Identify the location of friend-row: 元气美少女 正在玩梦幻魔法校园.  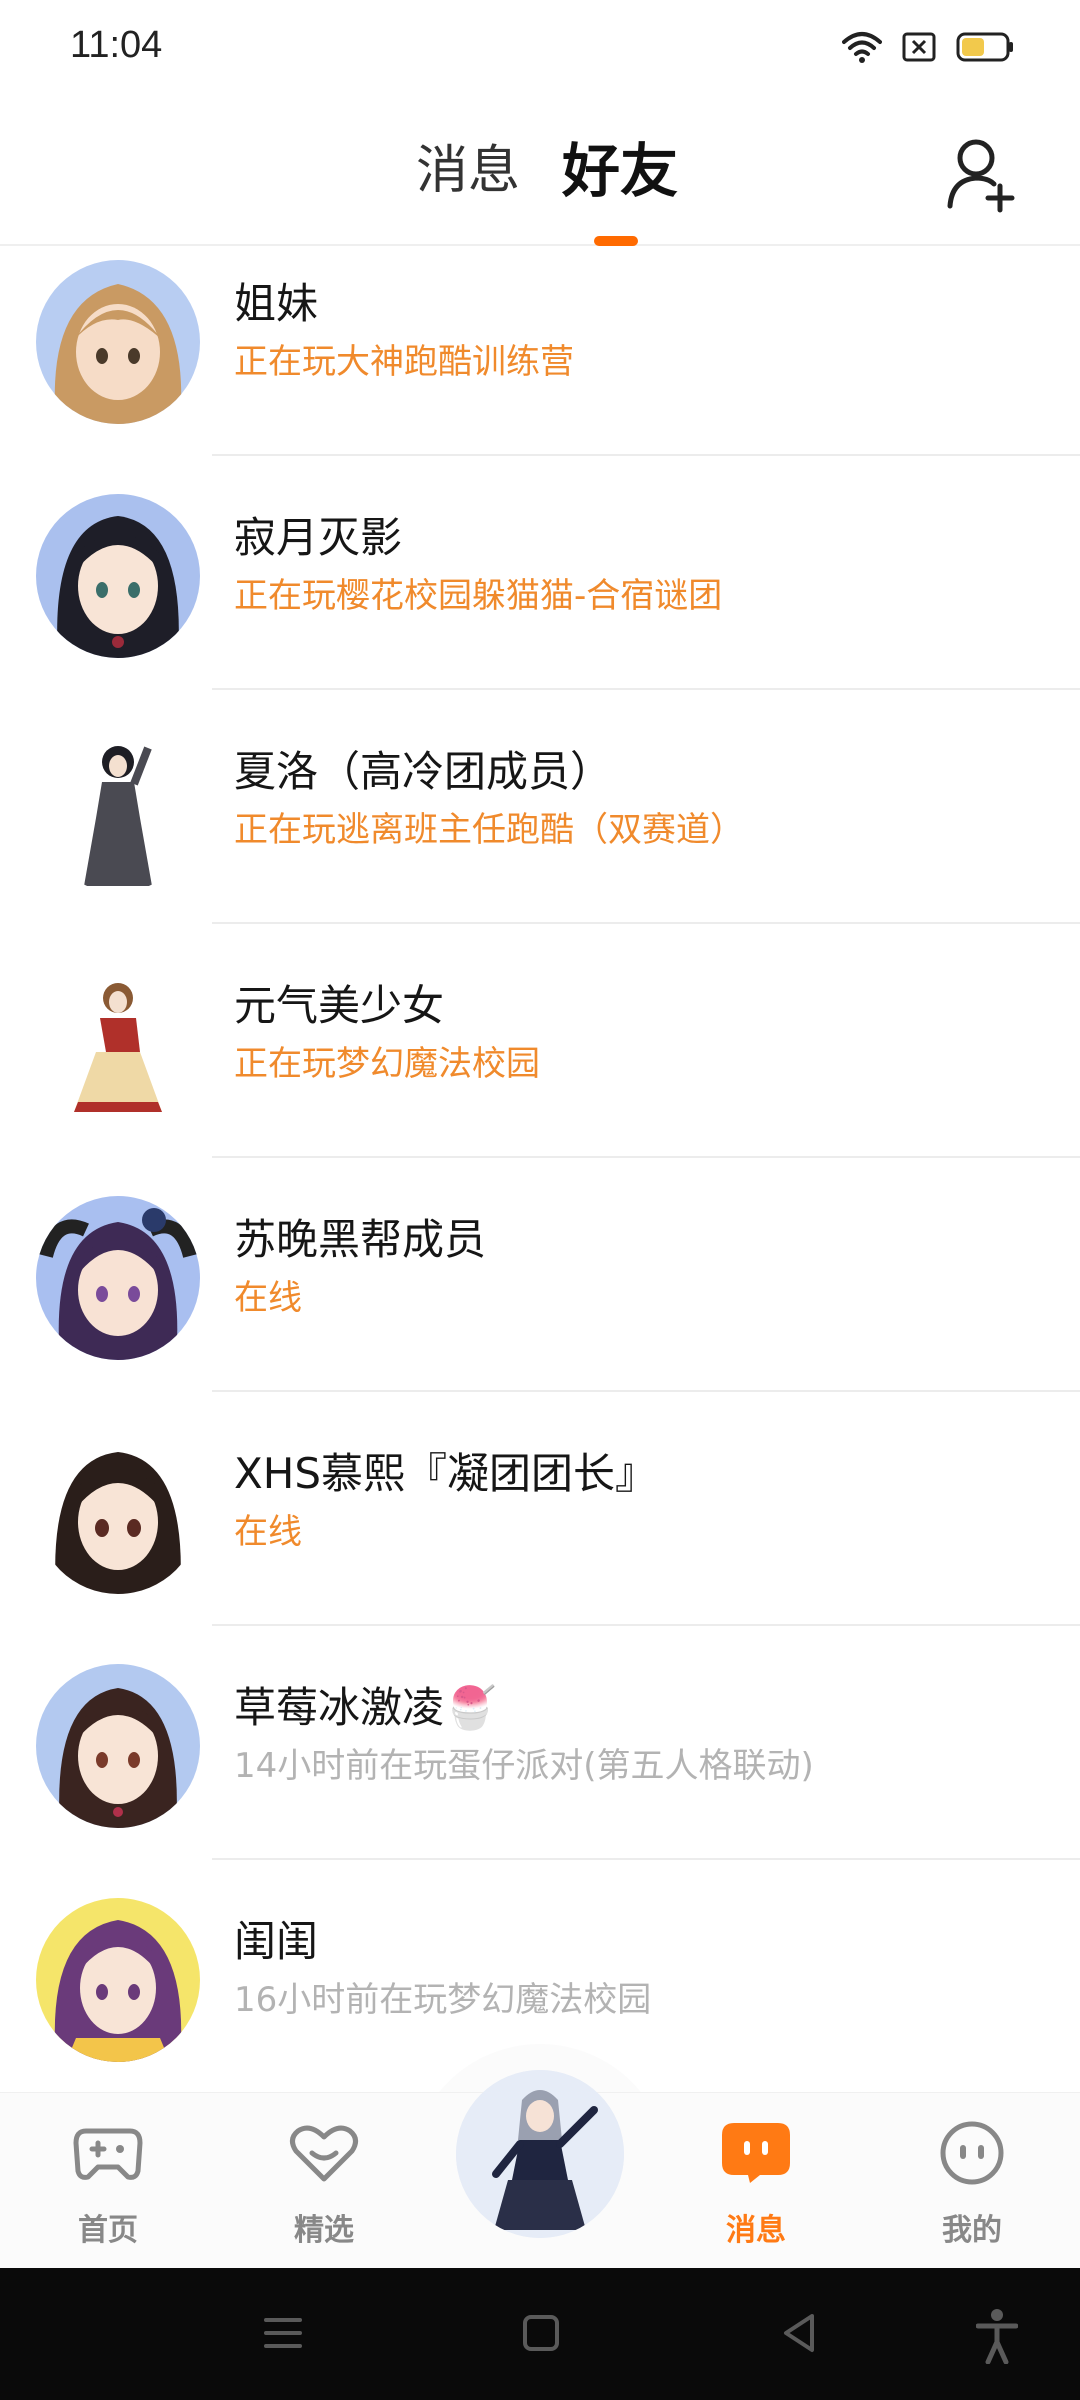
(540, 1065).